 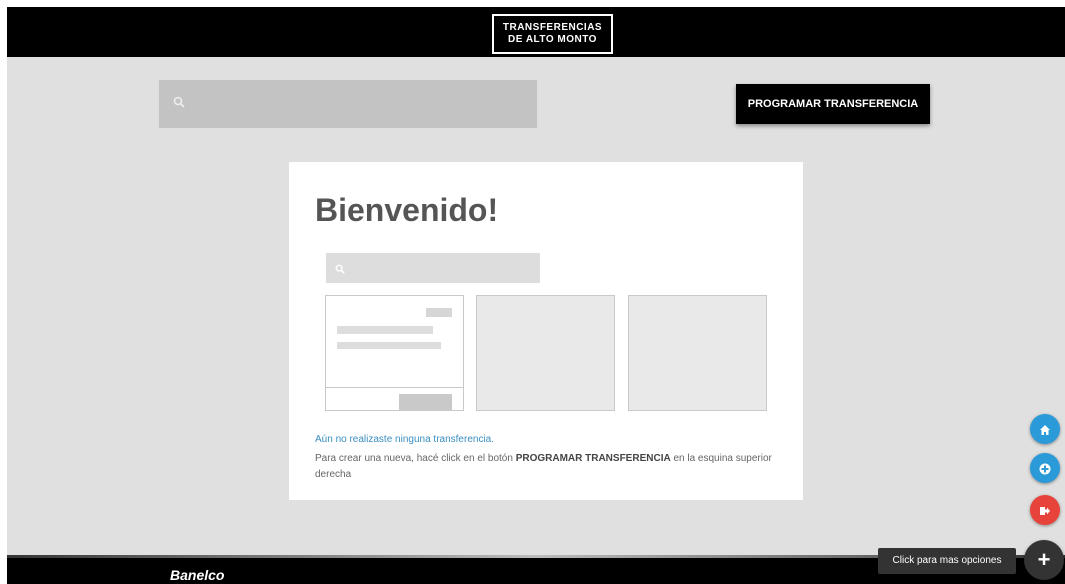 What do you see at coordinates (833, 104) in the screenshot?
I see `program-transfer-button: PROGRAMAR TRANSFERENCIA` at bounding box center [833, 104].